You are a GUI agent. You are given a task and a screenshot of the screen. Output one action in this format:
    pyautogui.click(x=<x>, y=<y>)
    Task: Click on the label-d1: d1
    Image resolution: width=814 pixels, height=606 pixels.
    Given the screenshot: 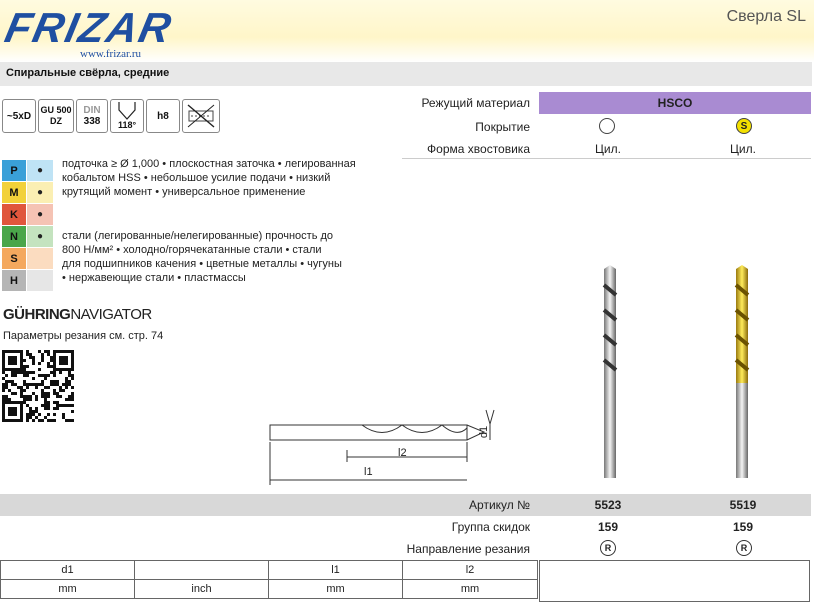 What is the action you would take?
    pyautogui.click(x=484, y=432)
    